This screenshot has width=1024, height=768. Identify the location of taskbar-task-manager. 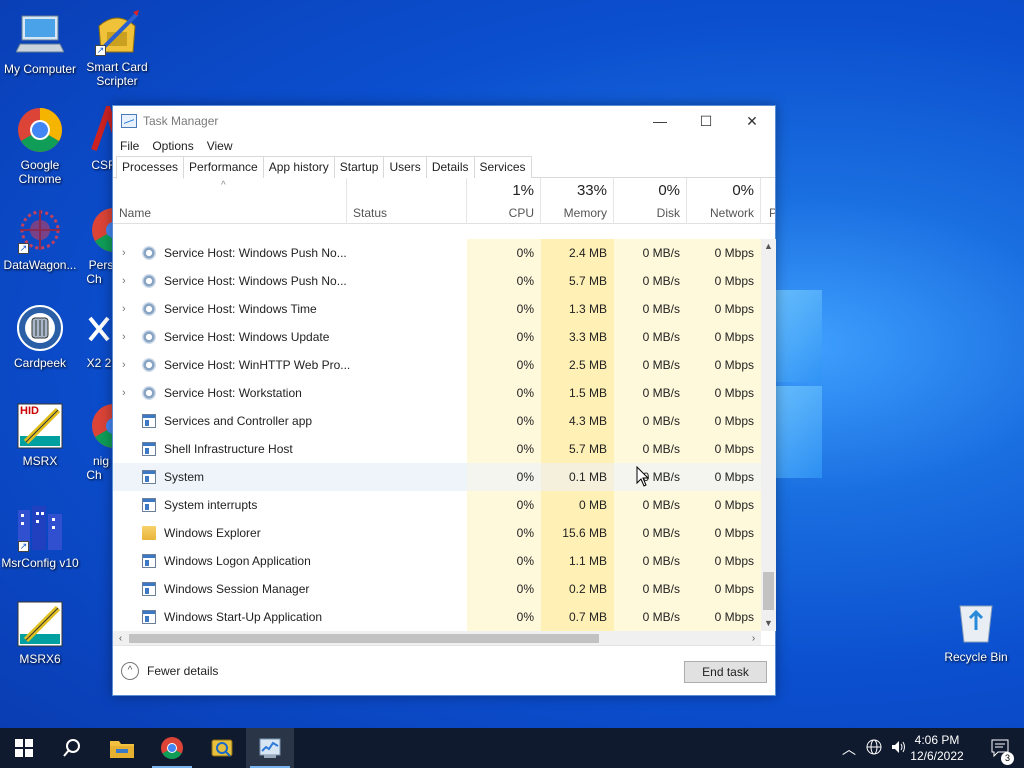
(270, 748).